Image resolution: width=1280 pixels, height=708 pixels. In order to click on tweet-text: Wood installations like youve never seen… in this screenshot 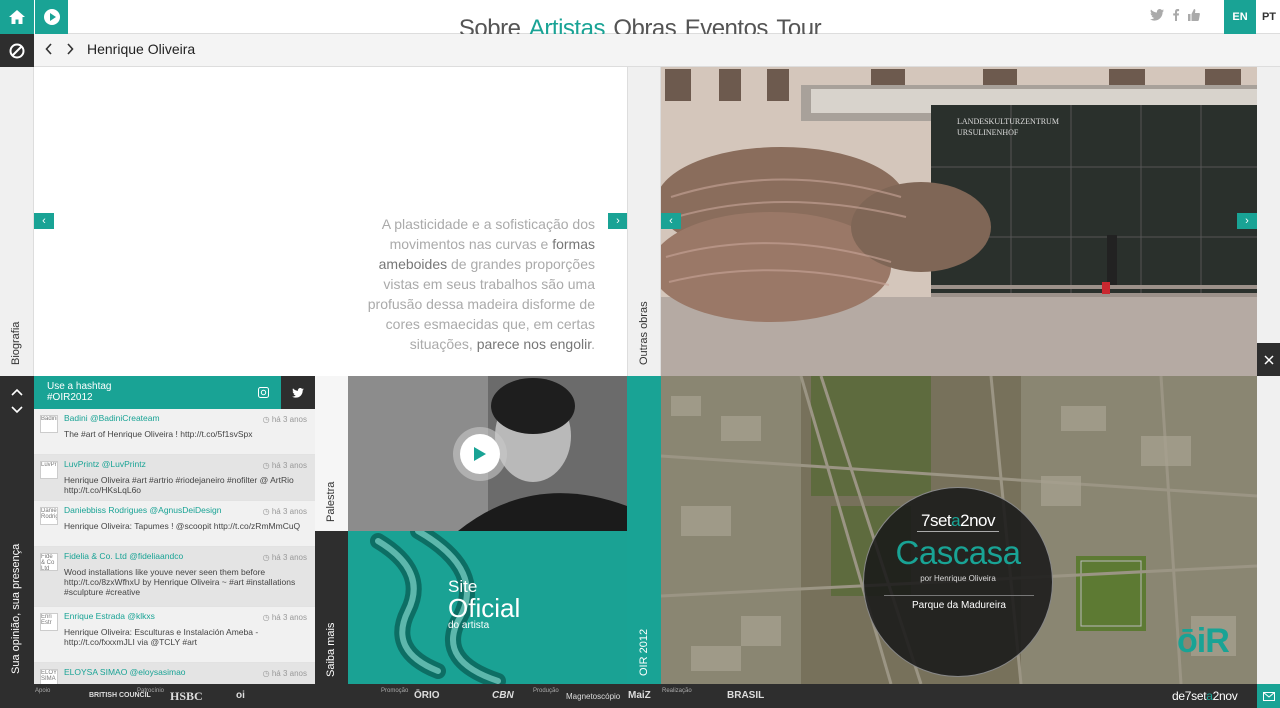, I will do `click(180, 582)`.